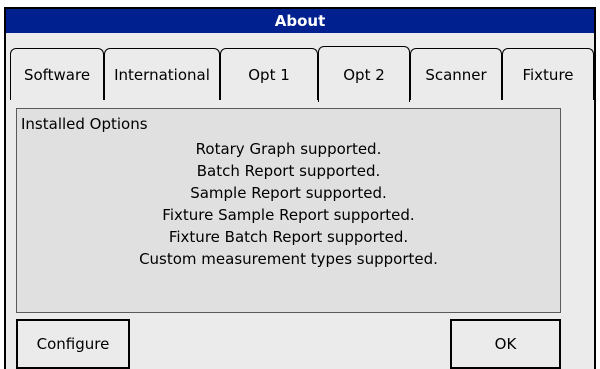  What do you see at coordinates (84, 124) in the screenshot?
I see `panel-heading: Installed Options` at bounding box center [84, 124].